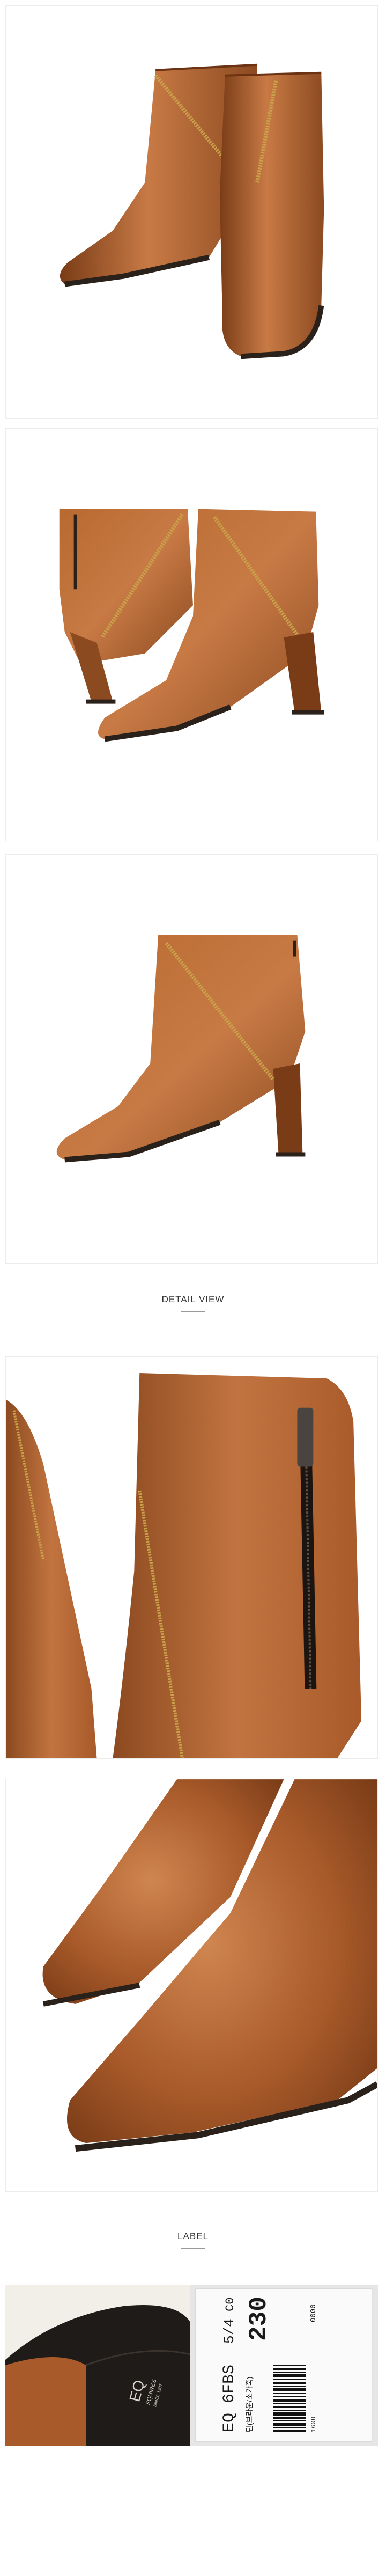 The image size is (386, 2576). What do you see at coordinates (249, 2404) in the screenshot?
I see `tag-color-note: 탄(브라운/소가죽)` at bounding box center [249, 2404].